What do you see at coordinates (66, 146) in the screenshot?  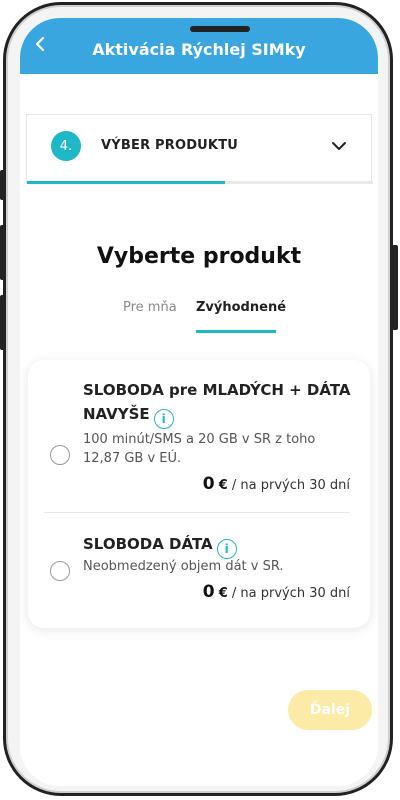 I see `step-number-badge: 4.` at bounding box center [66, 146].